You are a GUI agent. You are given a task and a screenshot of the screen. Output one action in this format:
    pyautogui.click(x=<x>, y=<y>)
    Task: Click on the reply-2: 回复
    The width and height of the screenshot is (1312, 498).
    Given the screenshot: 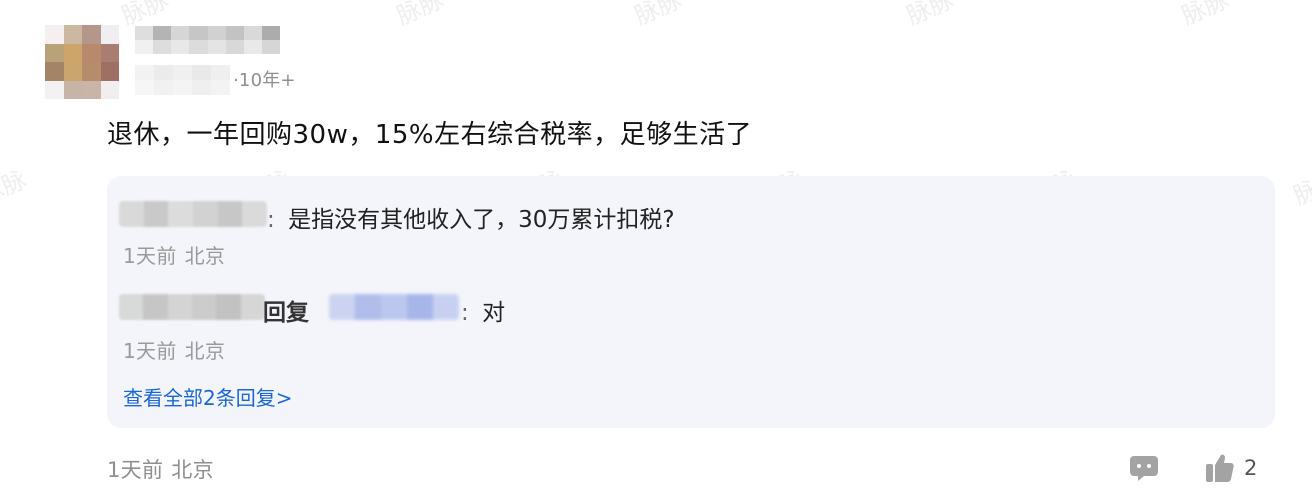 What is the action you would take?
    pyautogui.click(x=291, y=310)
    